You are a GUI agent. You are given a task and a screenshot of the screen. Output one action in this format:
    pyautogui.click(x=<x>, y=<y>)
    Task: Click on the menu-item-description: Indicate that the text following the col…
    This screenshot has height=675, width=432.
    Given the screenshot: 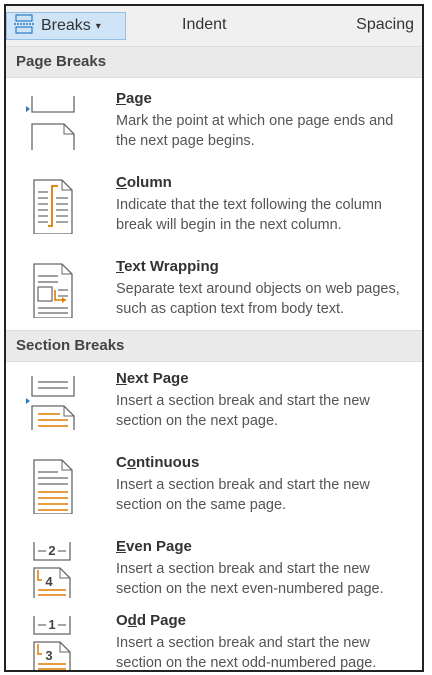 What is the action you would take?
    pyautogui.click(x=249, y=215)
    